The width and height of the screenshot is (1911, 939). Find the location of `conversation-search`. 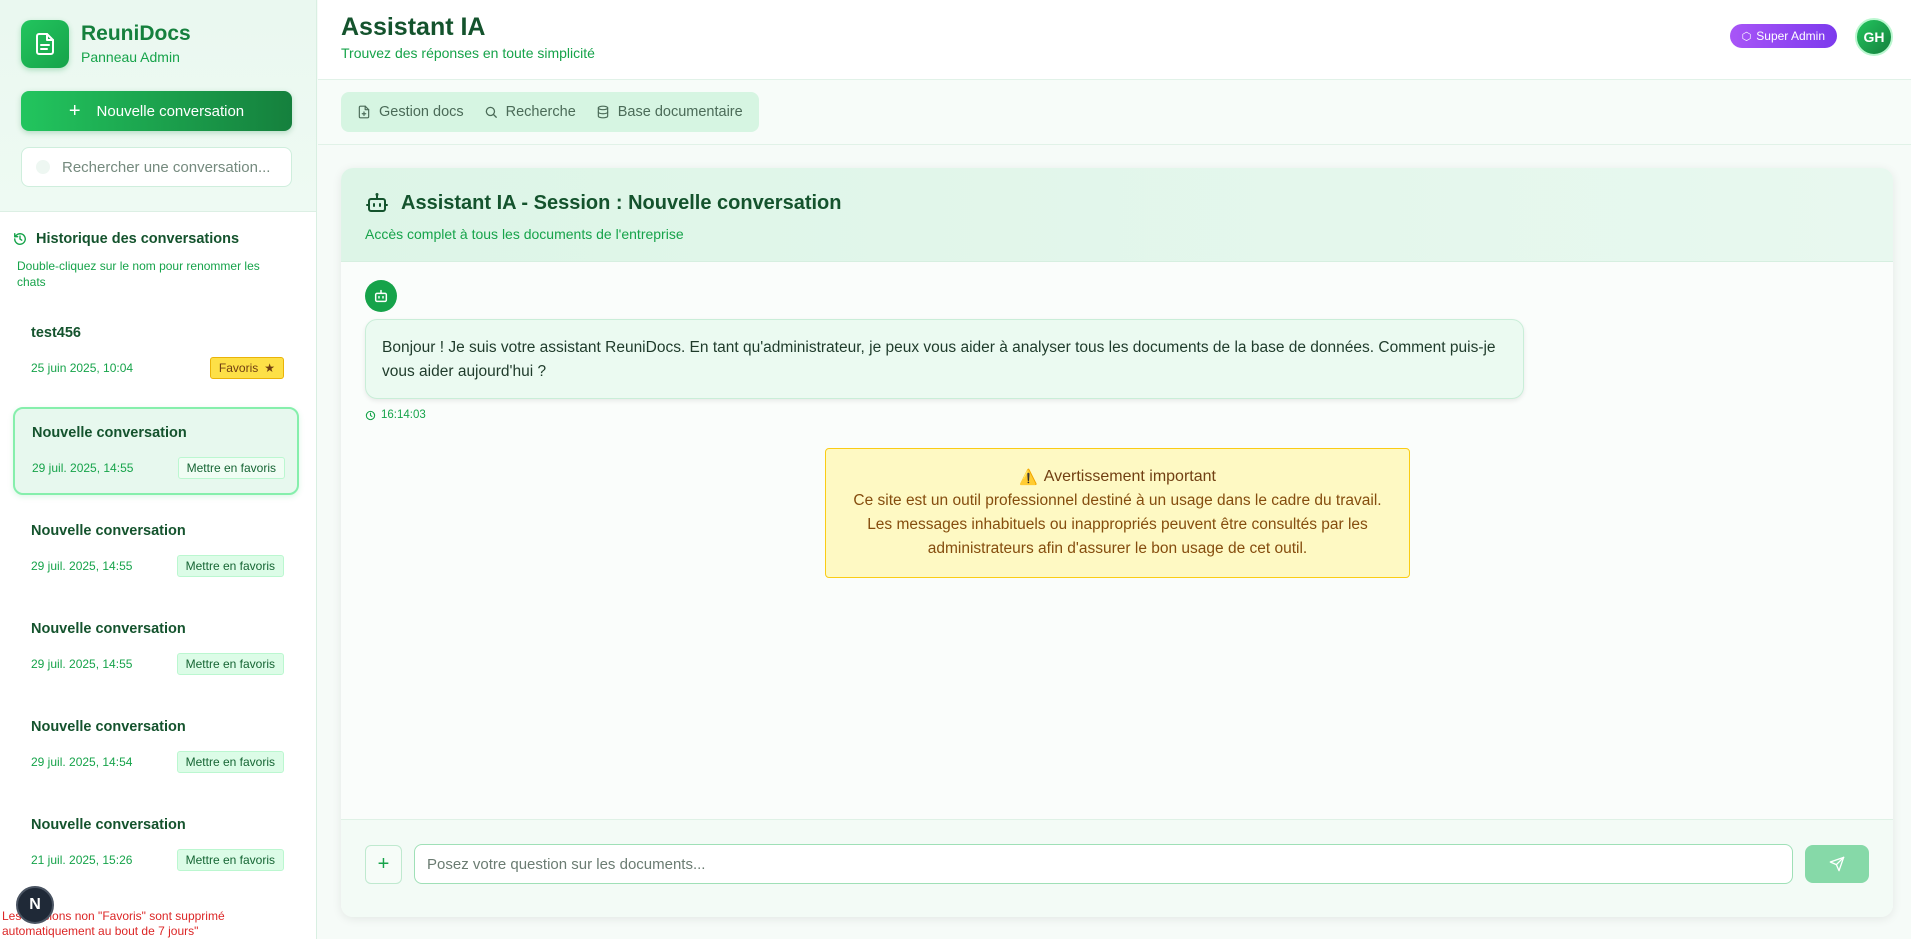

conversation-search is located at coordinates (156, 167).